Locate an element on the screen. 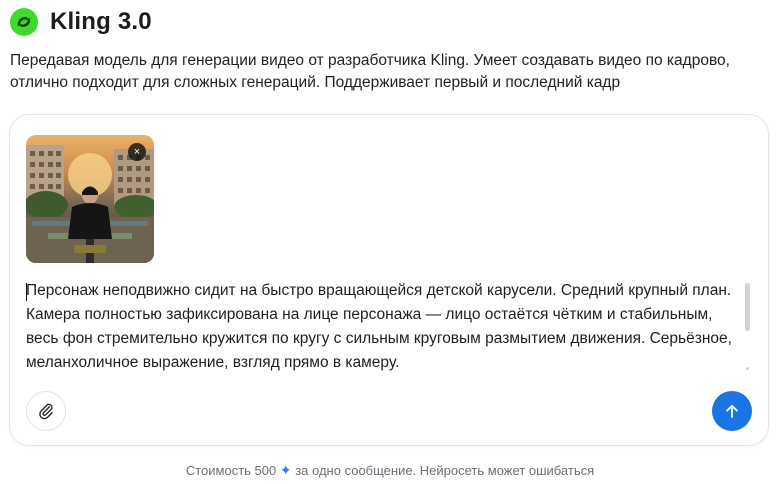  attached-image-thumbnail: × is located at coordinates (90, 199).